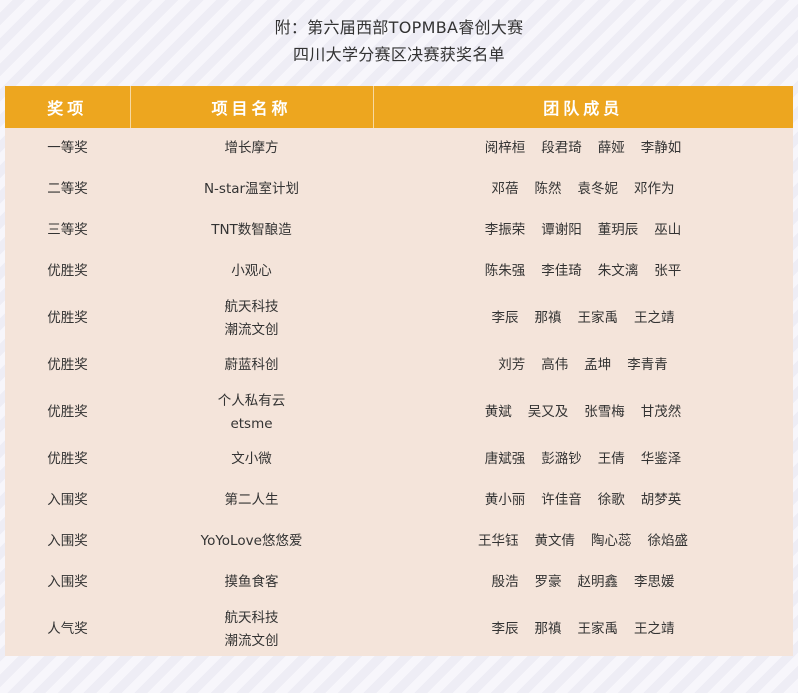  Describe the element at coordinates (611, 541) in the screenshot. I see `member-name: 陶心蕊` at that location.